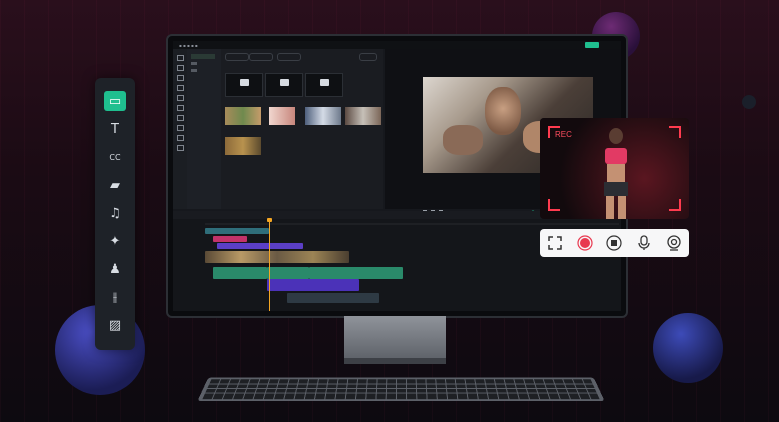 This screenshot has width=779, height=422. What do you see at coordinates (585, 243) in the screenshot?
I see `record-icon` at bounding box center [585, 243].